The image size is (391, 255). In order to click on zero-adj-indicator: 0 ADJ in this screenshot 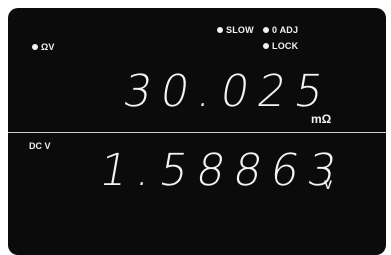, I will do `click(280, 30)`.